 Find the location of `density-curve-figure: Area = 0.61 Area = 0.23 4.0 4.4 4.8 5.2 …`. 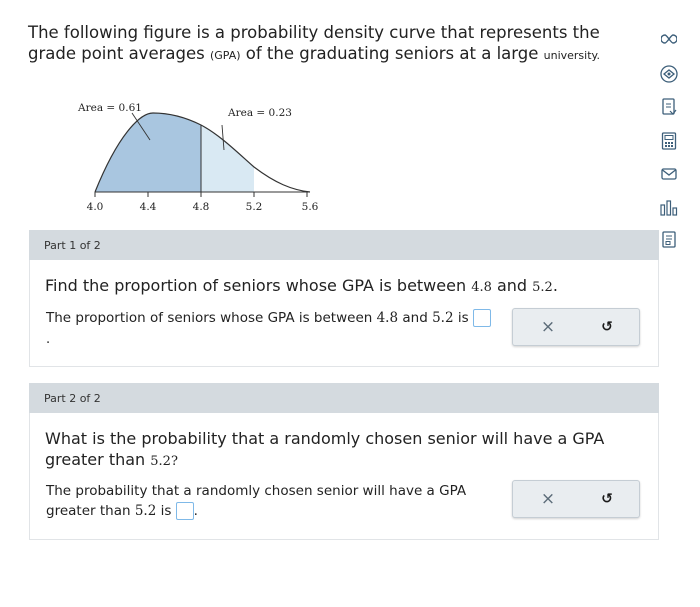

density-curve-figure: Area = 0.61 Area = 0.23 4.0 4.4 4.8 5.2 … is located at coordinates (205, 157).